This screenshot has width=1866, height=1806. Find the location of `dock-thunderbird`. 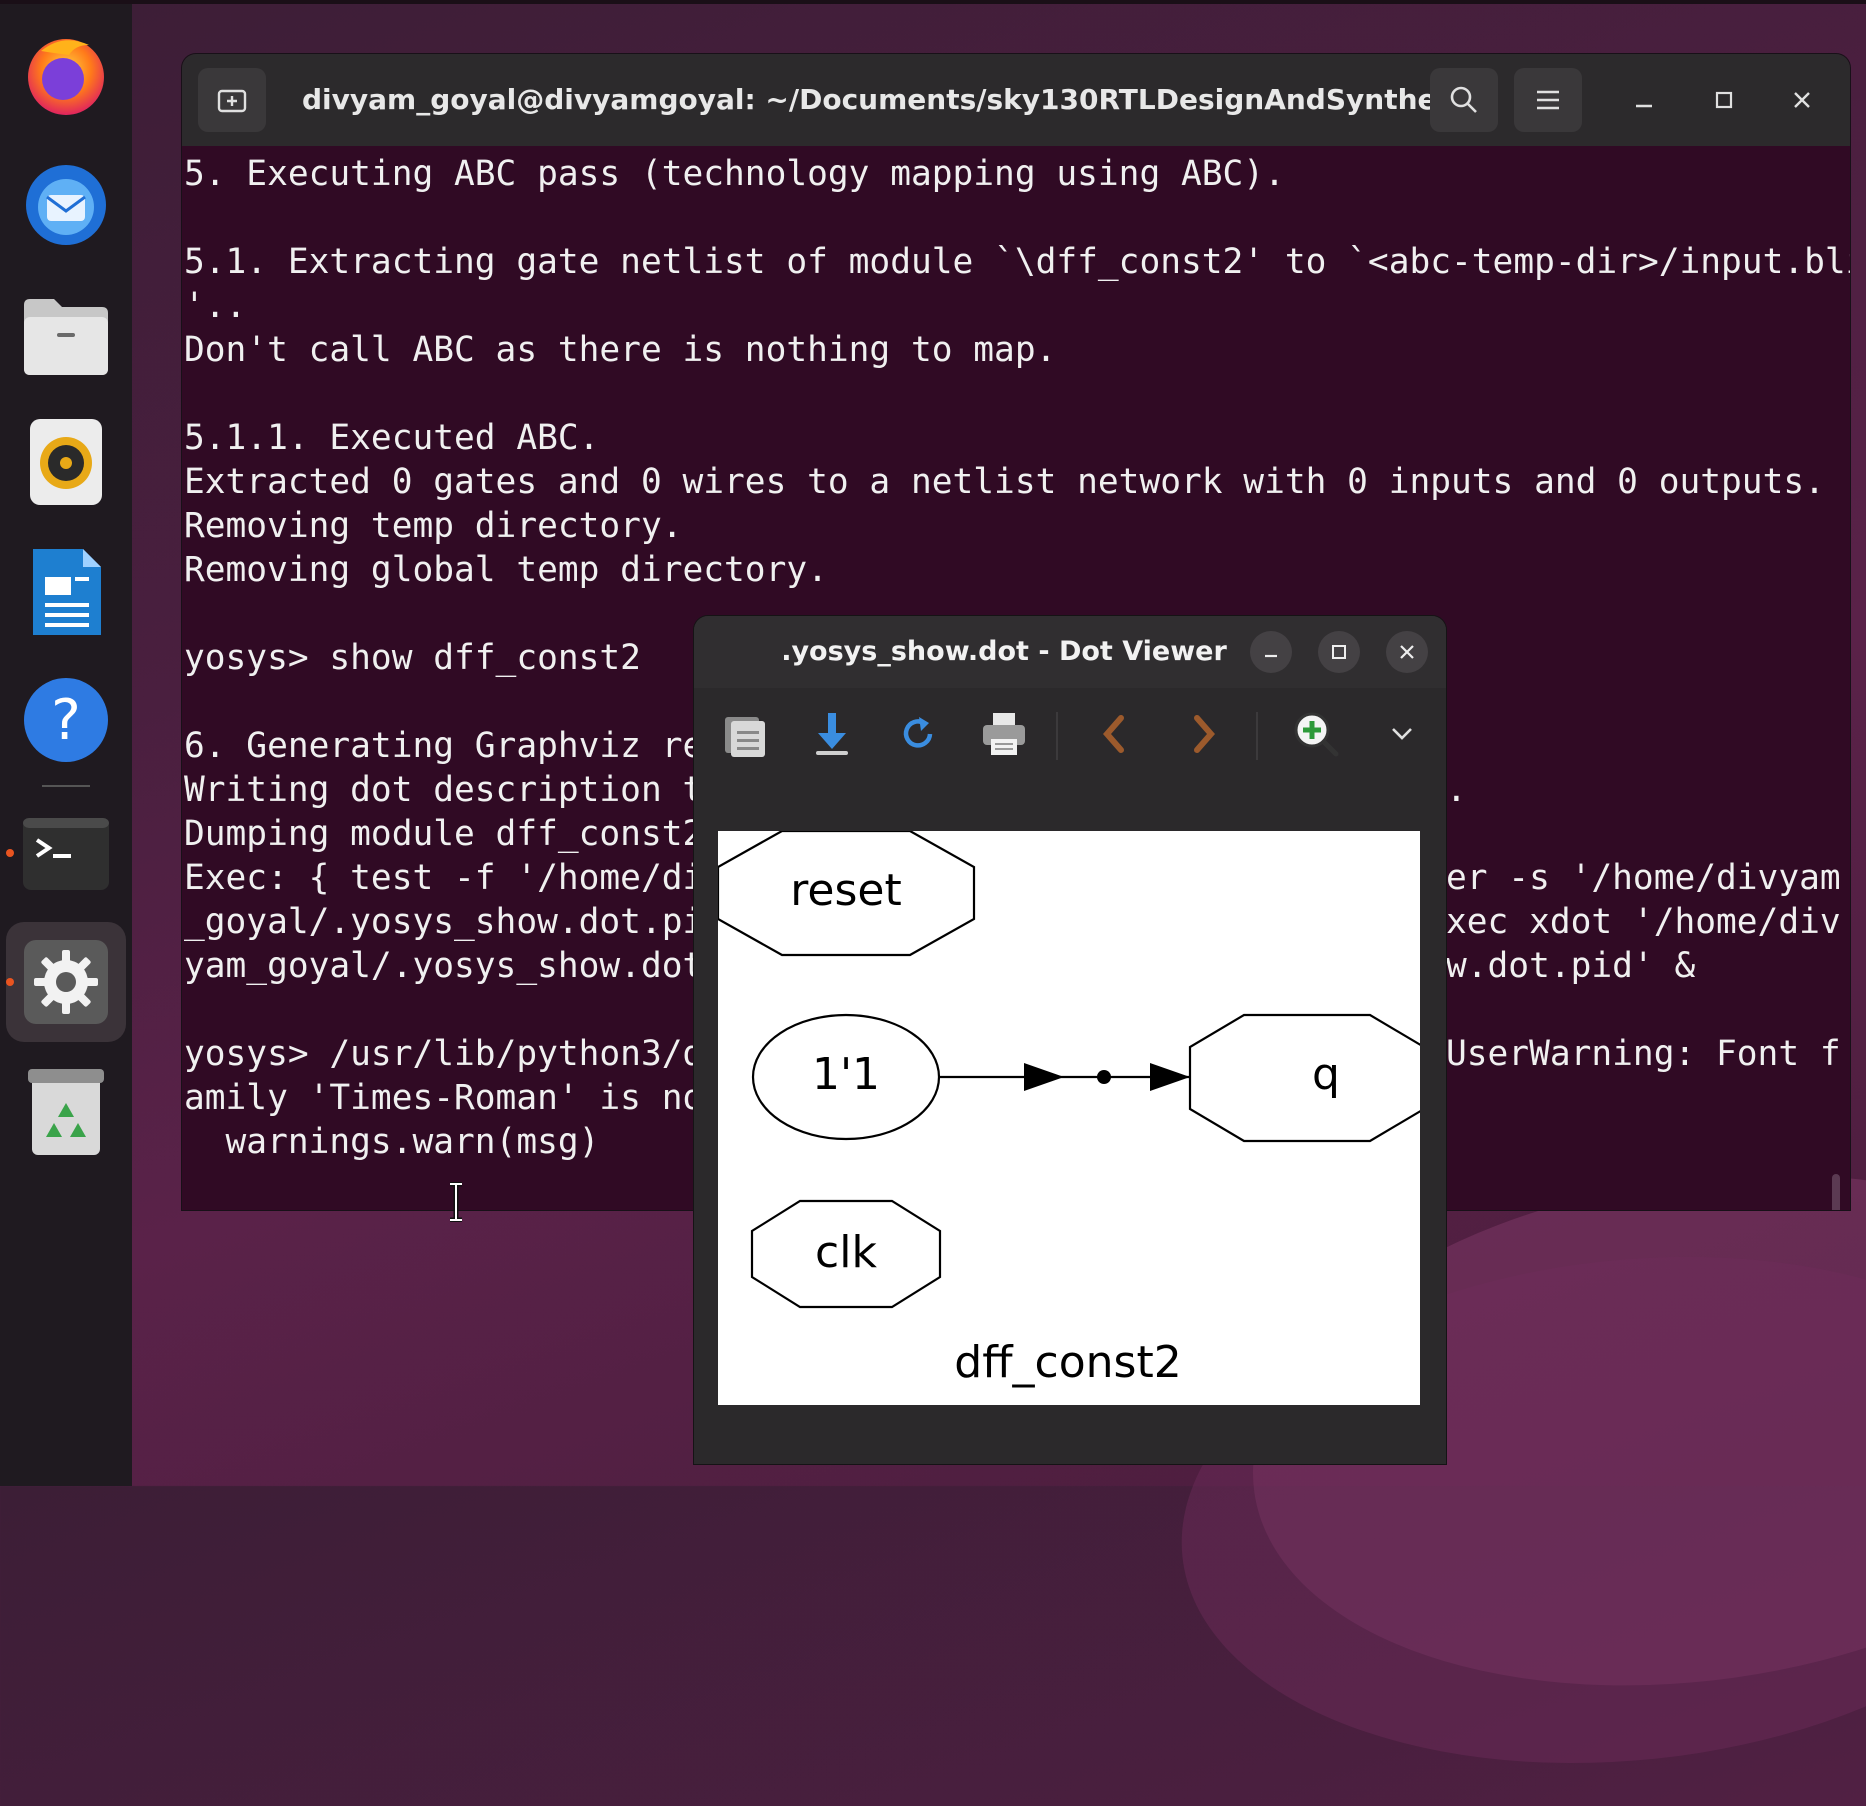

dock-thunderbird is located at coordinates (66, 202).